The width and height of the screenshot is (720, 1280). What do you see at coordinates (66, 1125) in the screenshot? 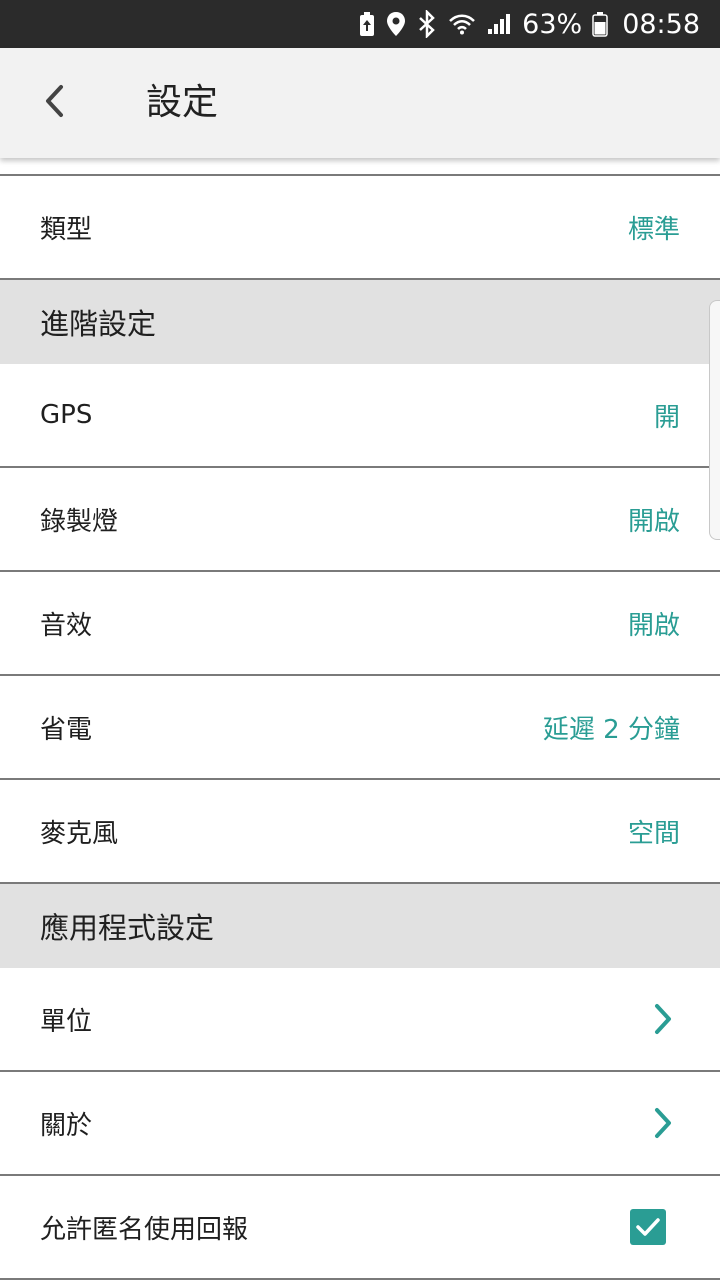
I see `setting-label: 關於` at bounding box center [66, 1125].